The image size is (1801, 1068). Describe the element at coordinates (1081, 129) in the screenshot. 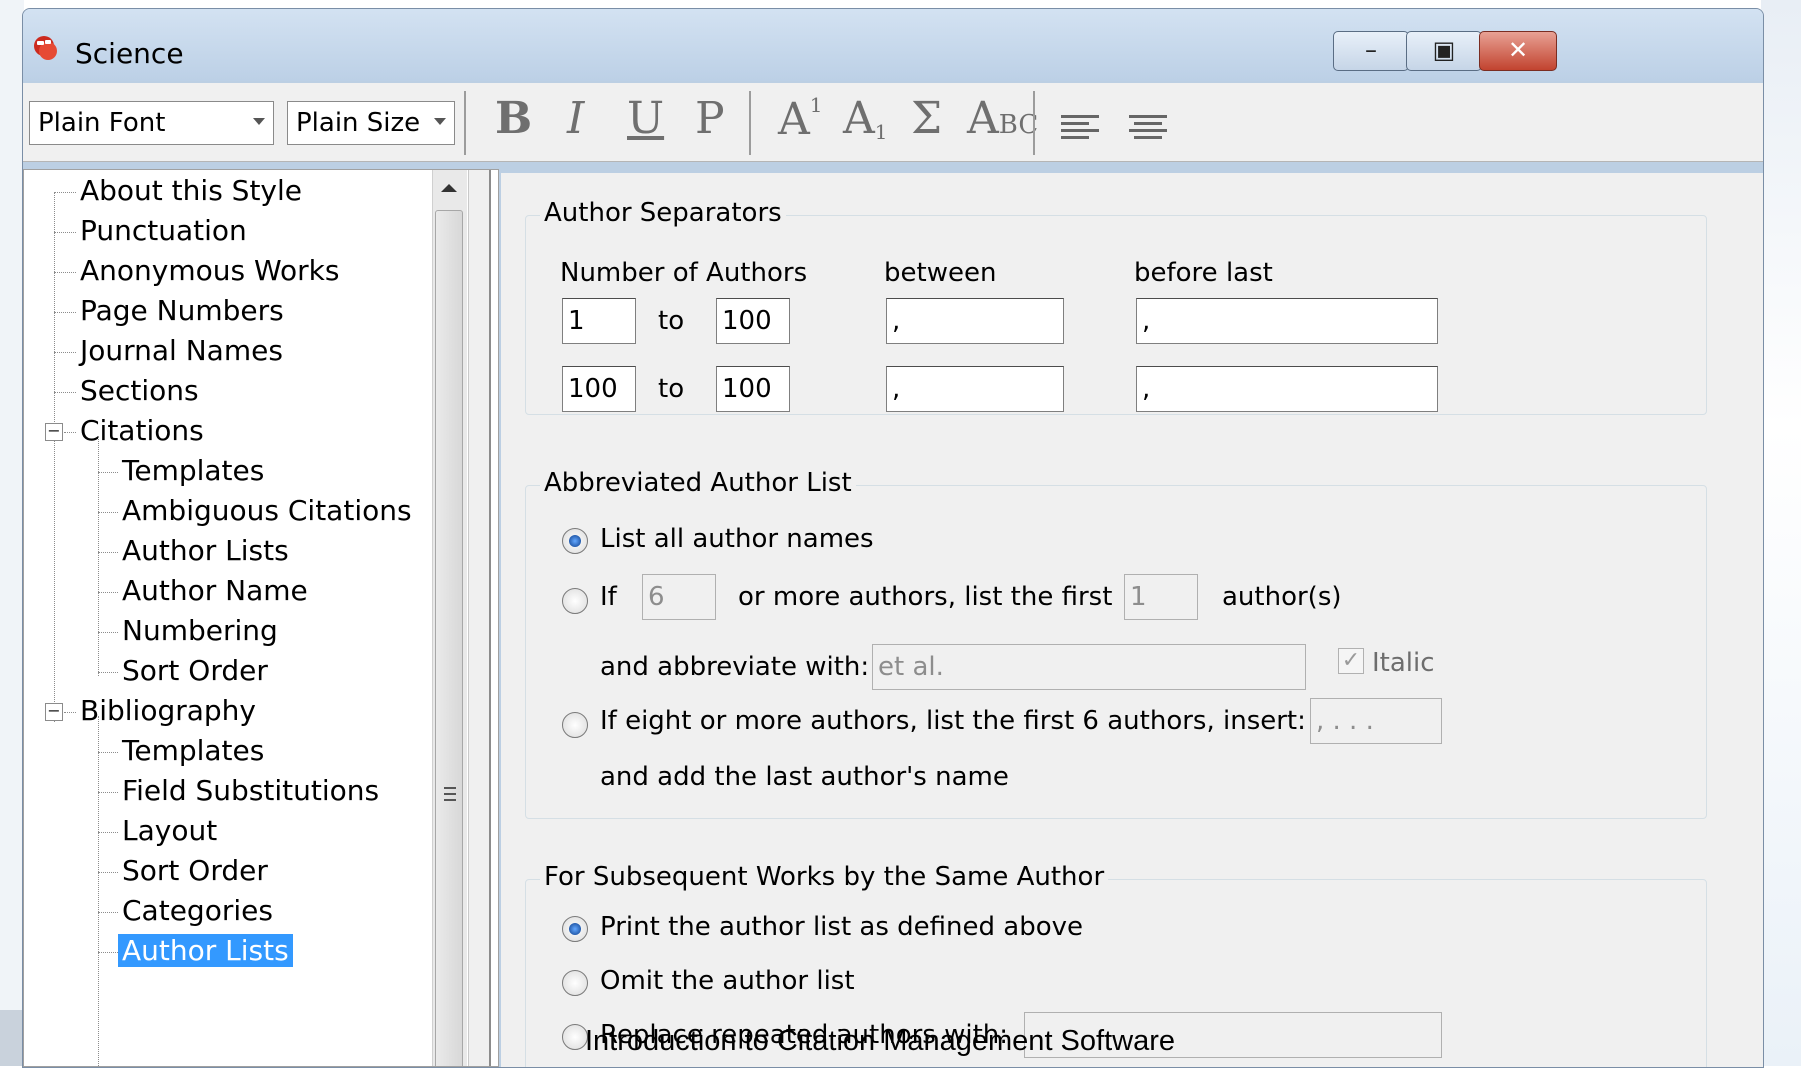

I see `align-left-icon` at that location.